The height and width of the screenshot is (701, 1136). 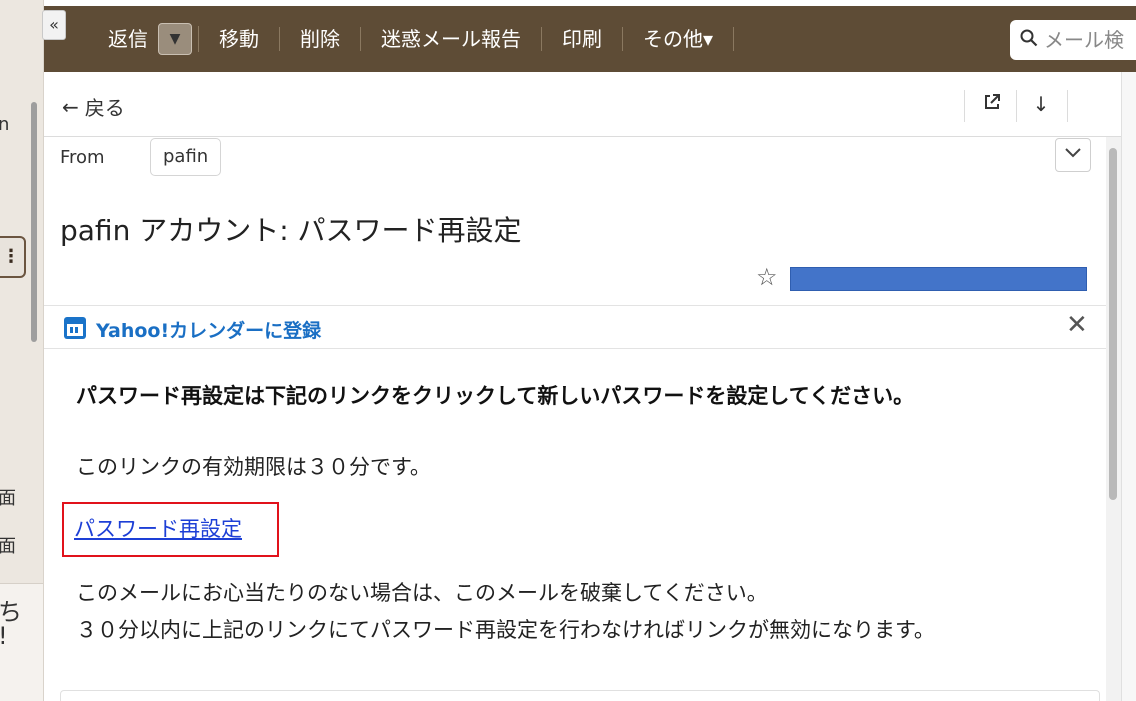 I want to click on more-label: その他, so click(x=673, y=39).